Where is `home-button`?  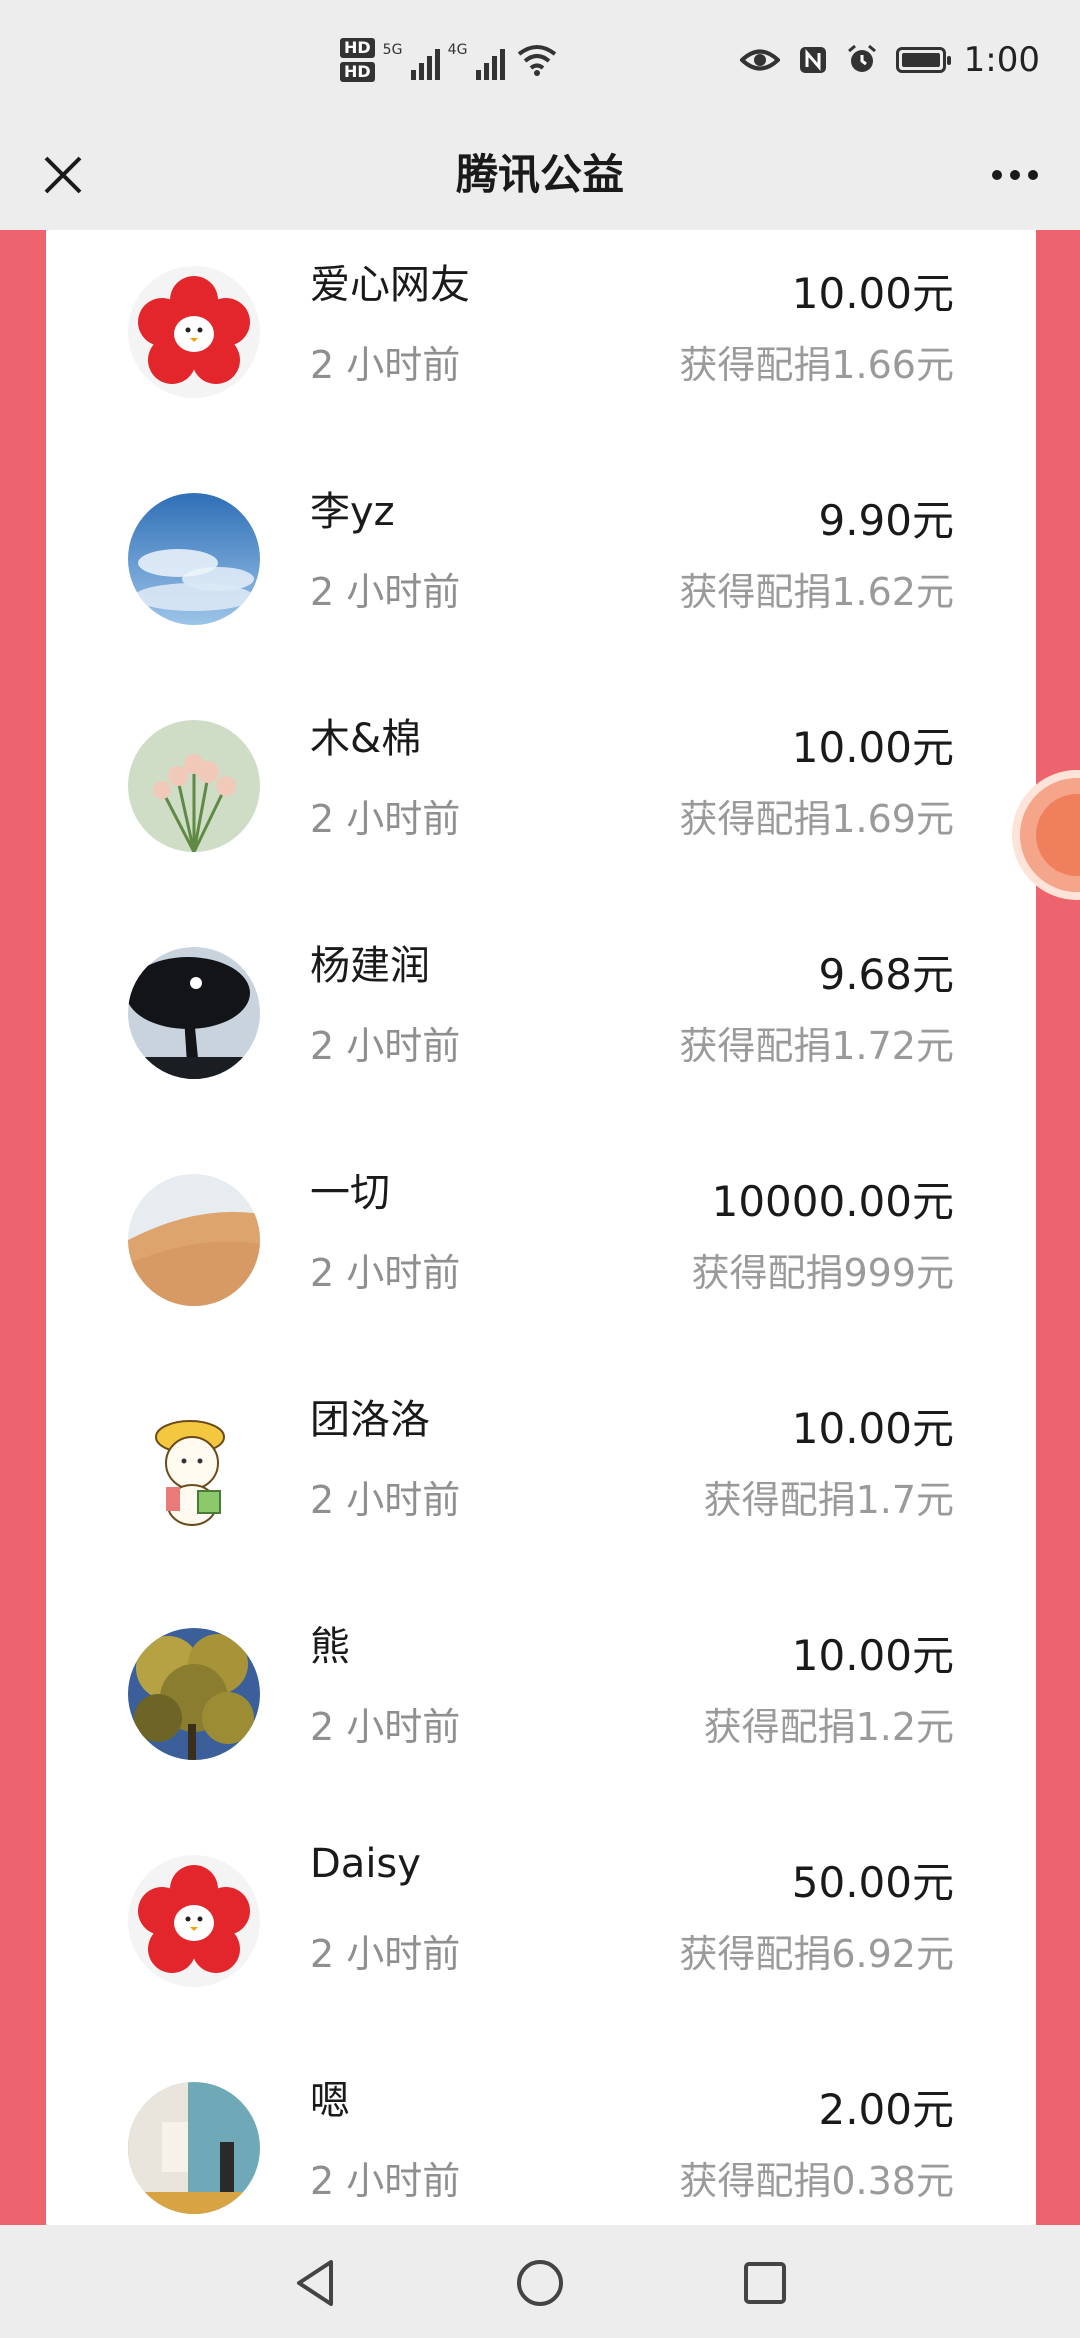 home-button is located at coordinates (540, 2283).